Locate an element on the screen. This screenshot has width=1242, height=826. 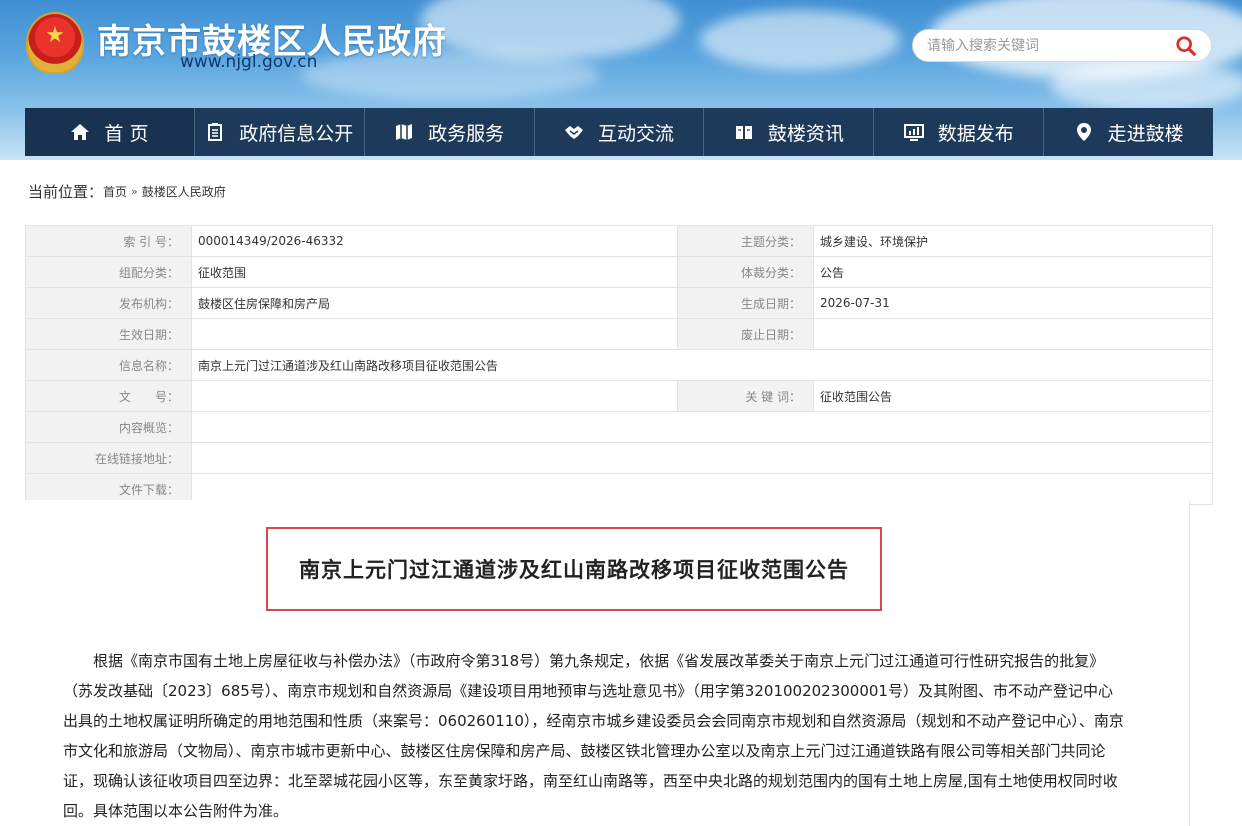
meta-key: 内容概览： is located at coordinates (108, 427).